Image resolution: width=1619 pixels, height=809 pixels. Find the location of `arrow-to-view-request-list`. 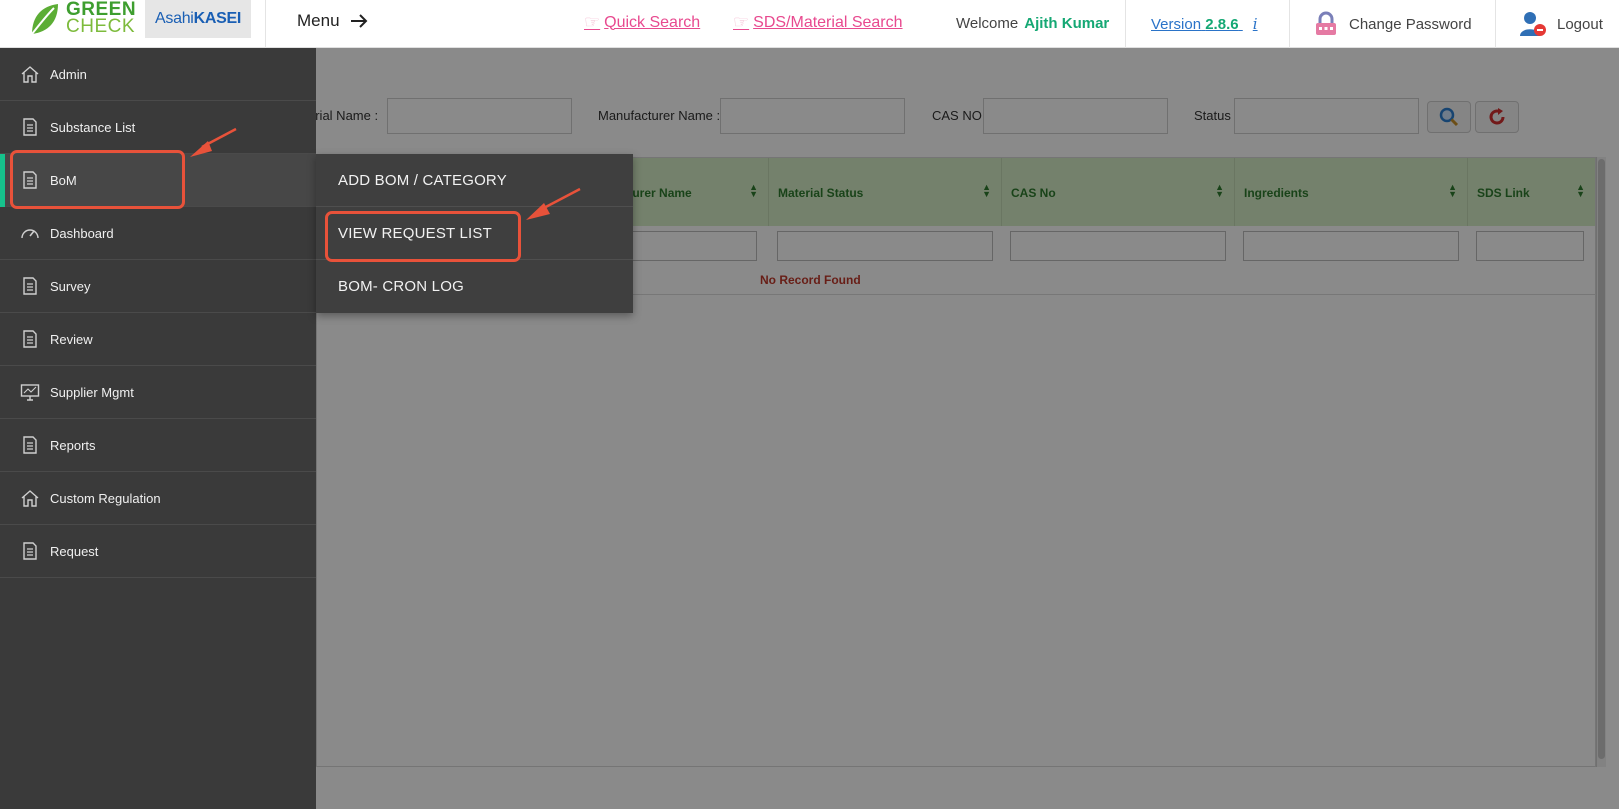

arrow-to-view-request-list is located at coordinates (553, 203).